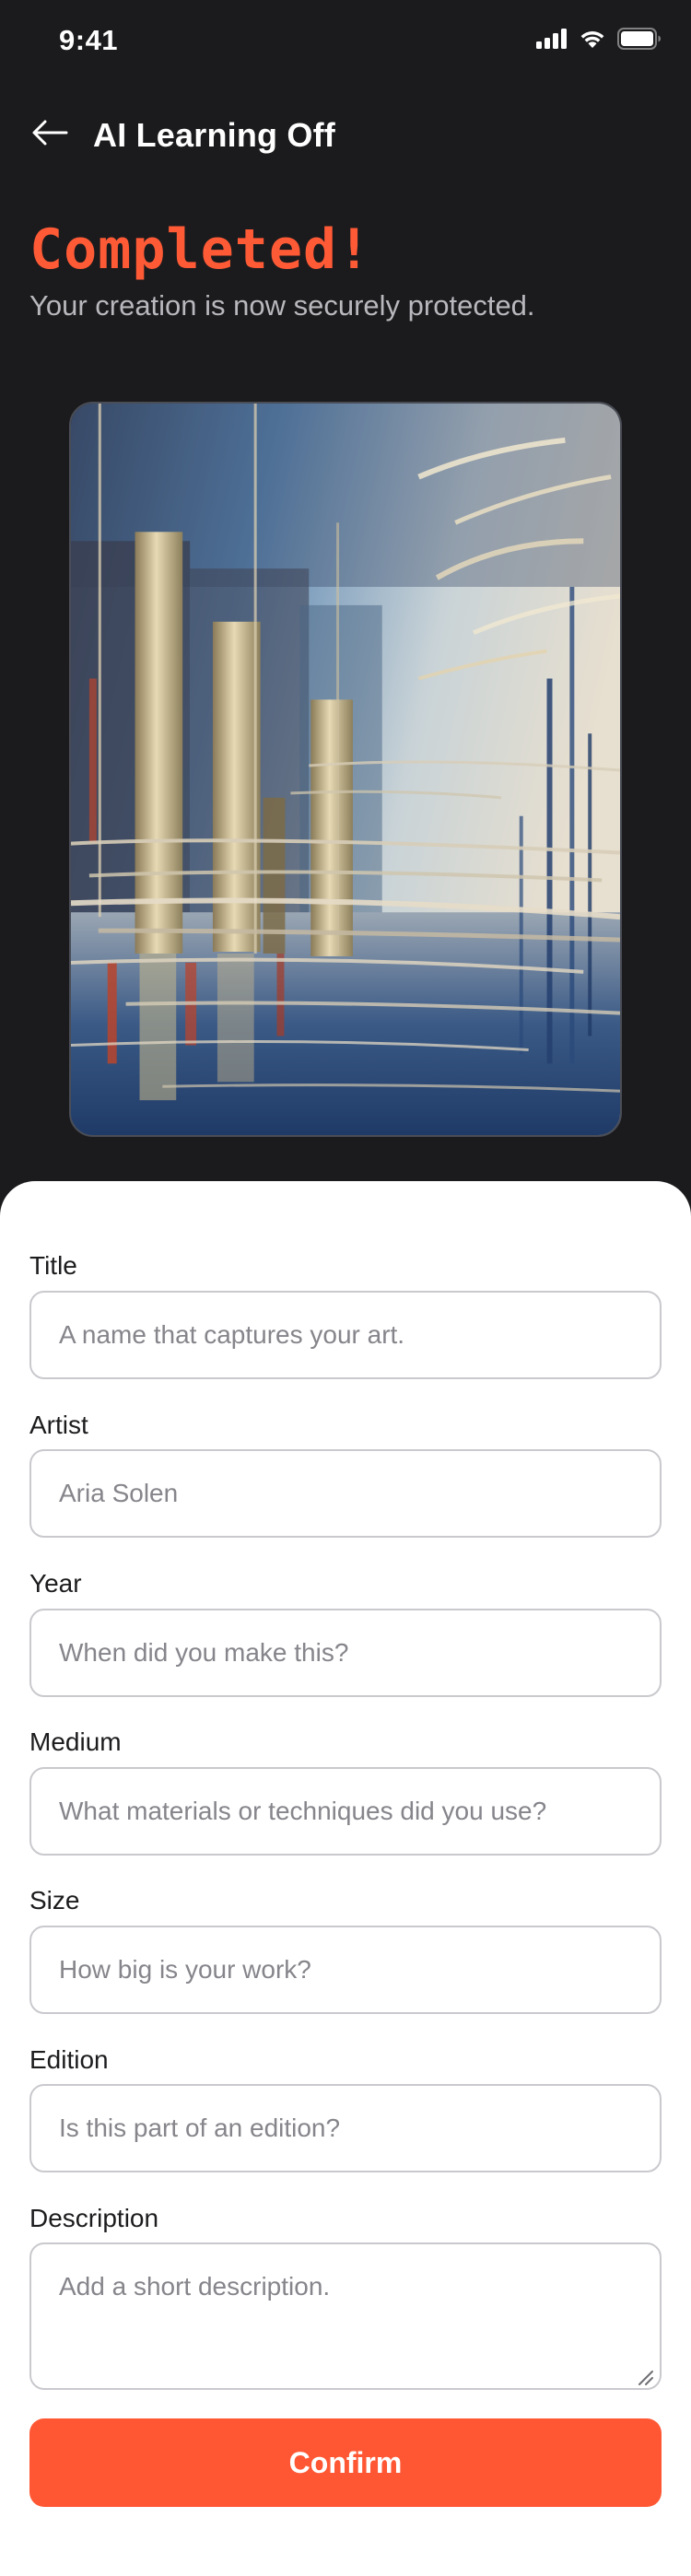  I want to click on title-input, so click(345, 1335).